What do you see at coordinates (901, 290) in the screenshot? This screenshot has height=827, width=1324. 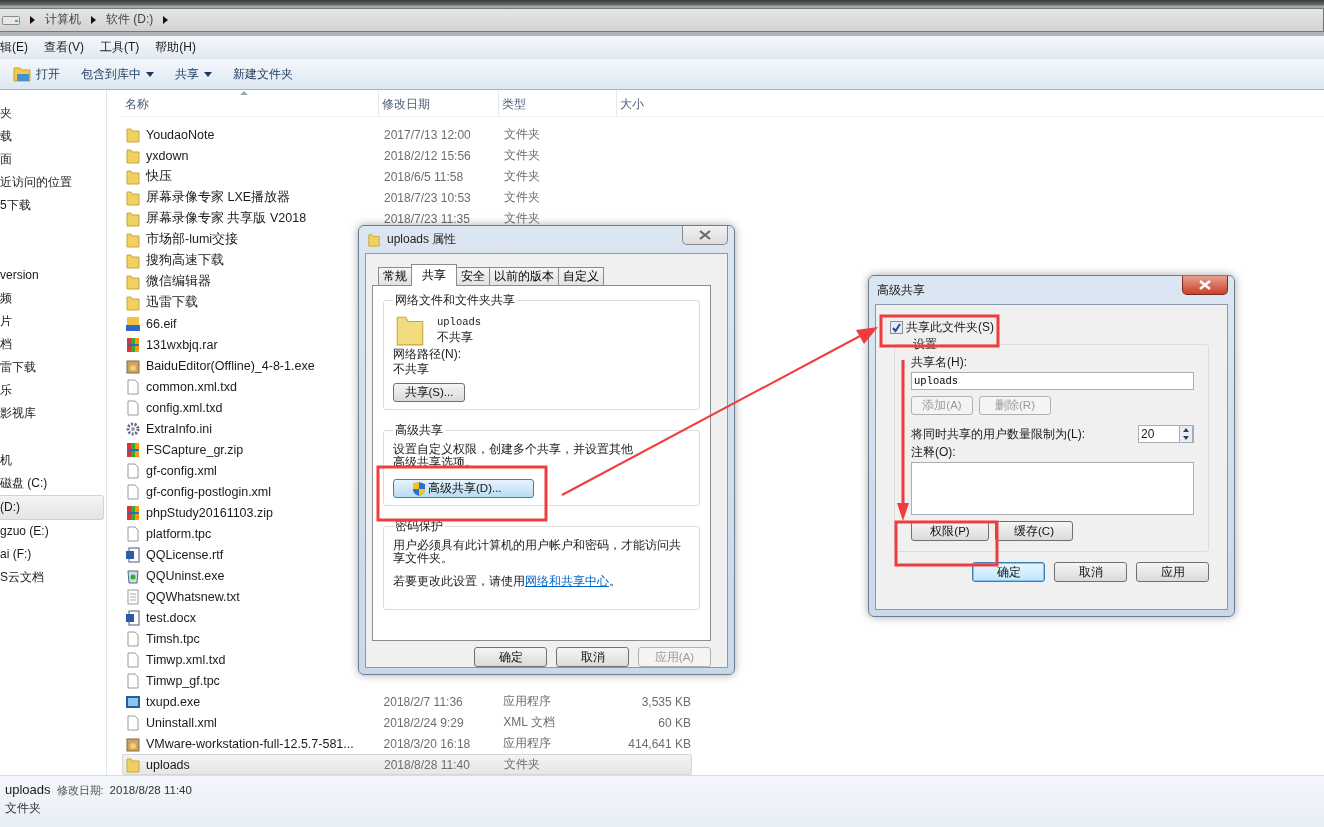 I see `dialog-title: 高级共享` at bounding box center [901, 290].